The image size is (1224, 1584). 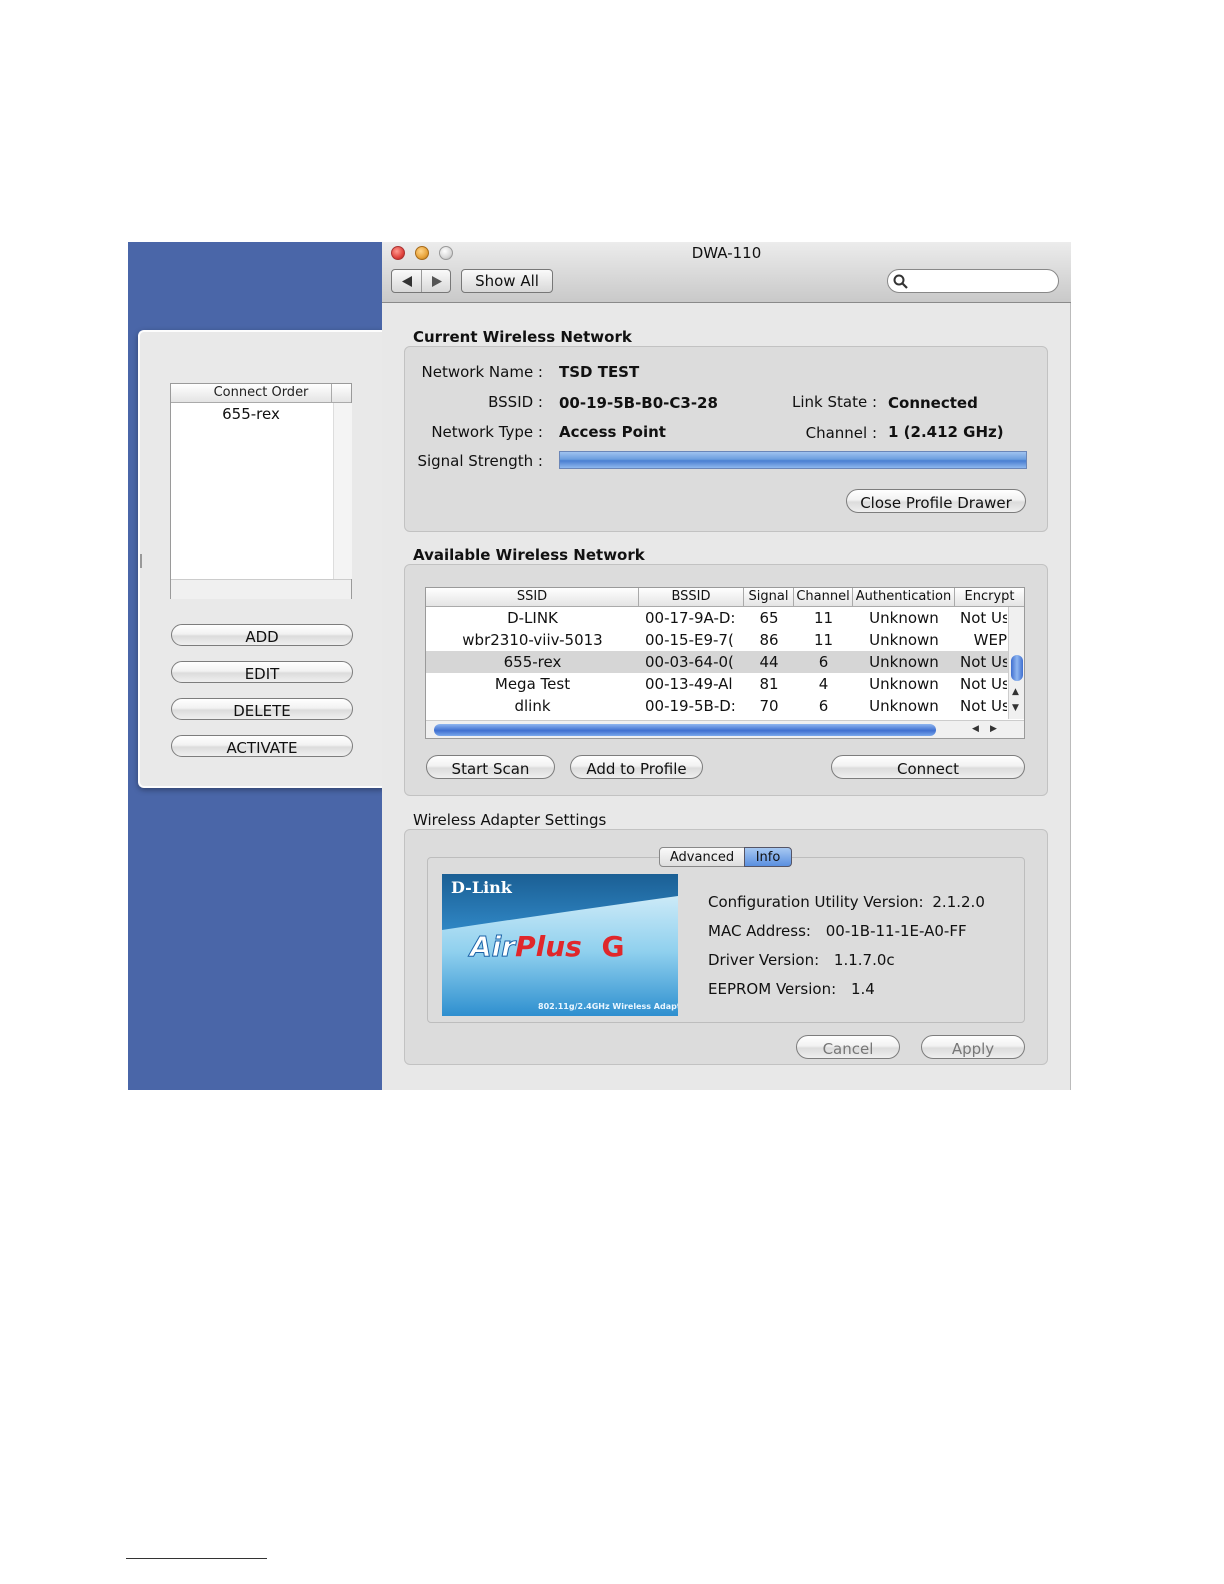 I want to click on tab-advanced: Advanced, so click(x=702, y=857).